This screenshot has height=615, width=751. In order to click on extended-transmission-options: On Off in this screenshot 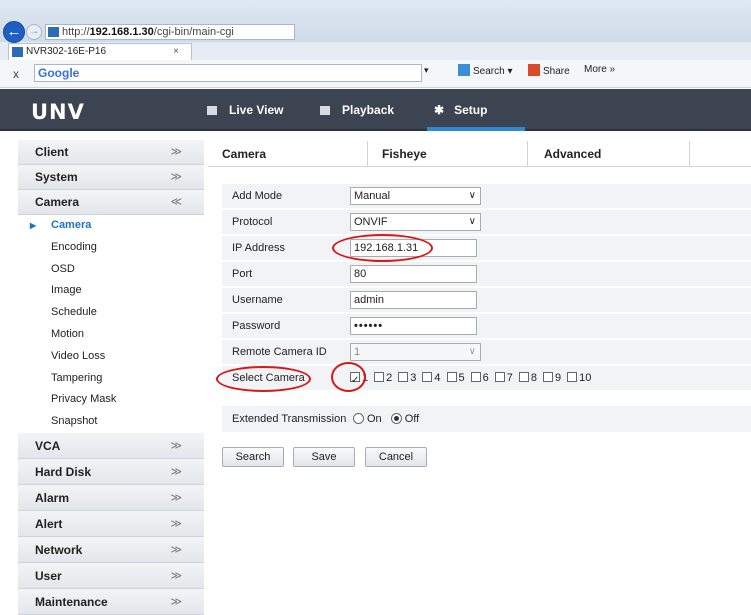, I will do `click(386, 419)`.